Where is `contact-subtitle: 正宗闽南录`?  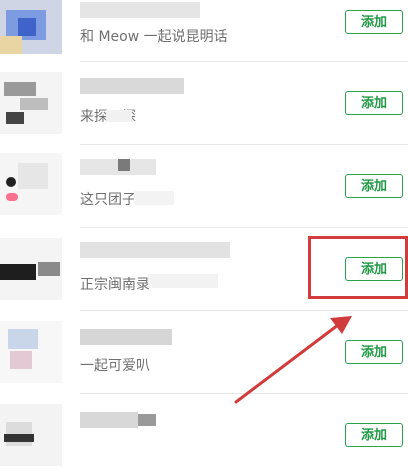
contact-subtitle: 正宗闽南录 is located at coordinates (115, 285).